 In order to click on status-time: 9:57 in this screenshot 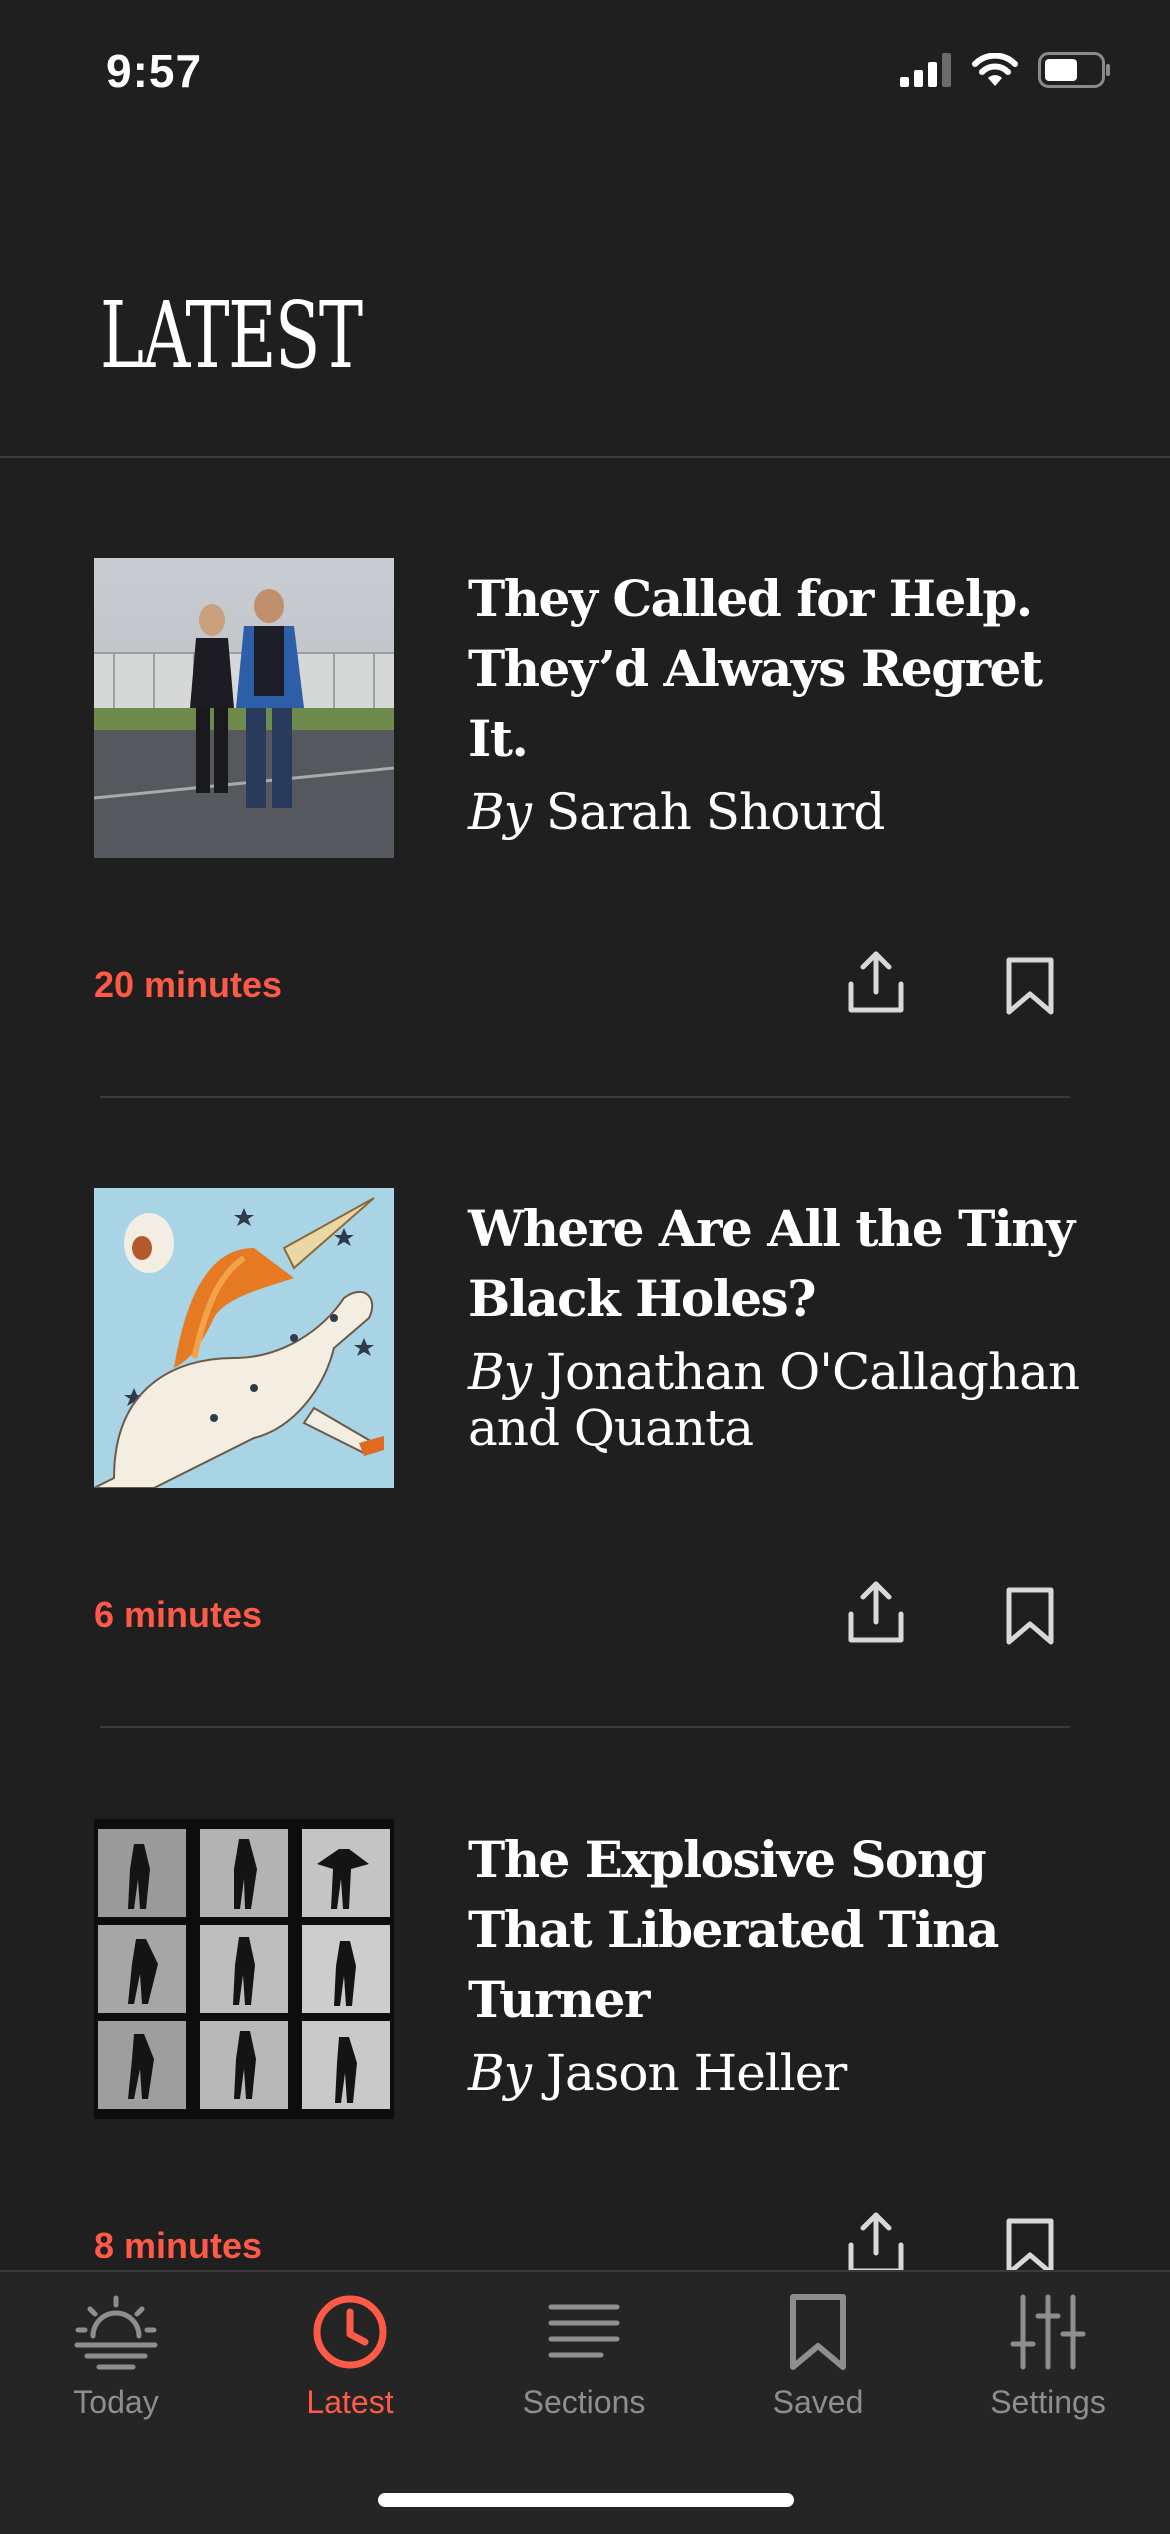, I will do `click(154, 71)`.